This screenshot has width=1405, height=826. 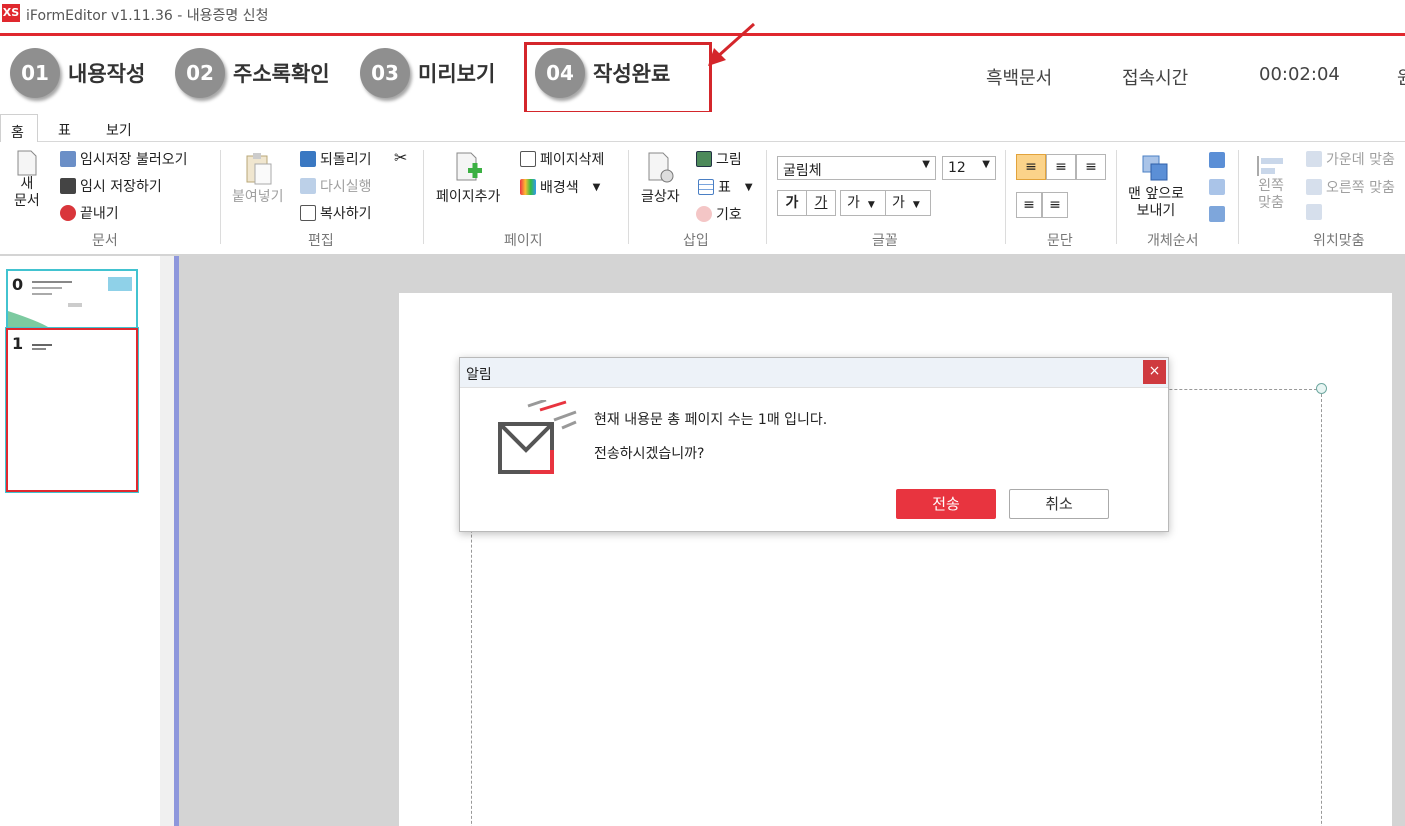 What do you see at coordinates (89, 213) in the screenshot?
I see `exit-button: 끝내기` at bounding box center [89, 213].